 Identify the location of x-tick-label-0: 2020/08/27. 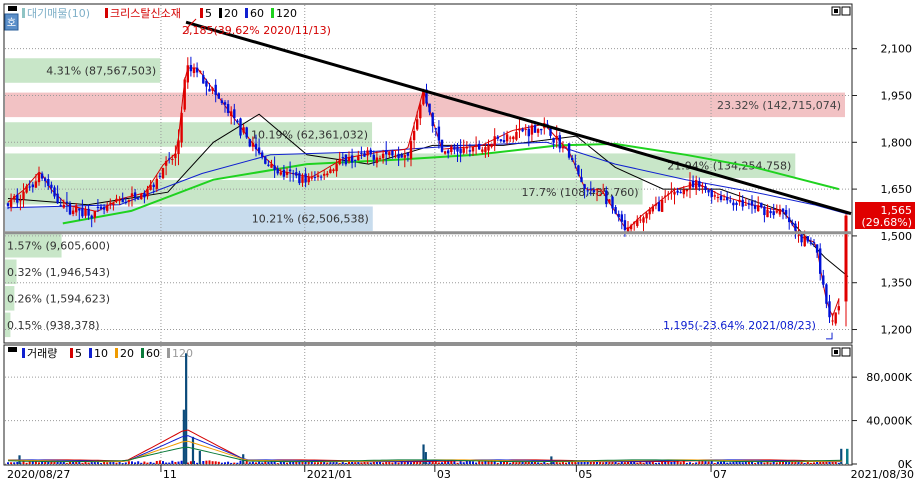
(38, 474).